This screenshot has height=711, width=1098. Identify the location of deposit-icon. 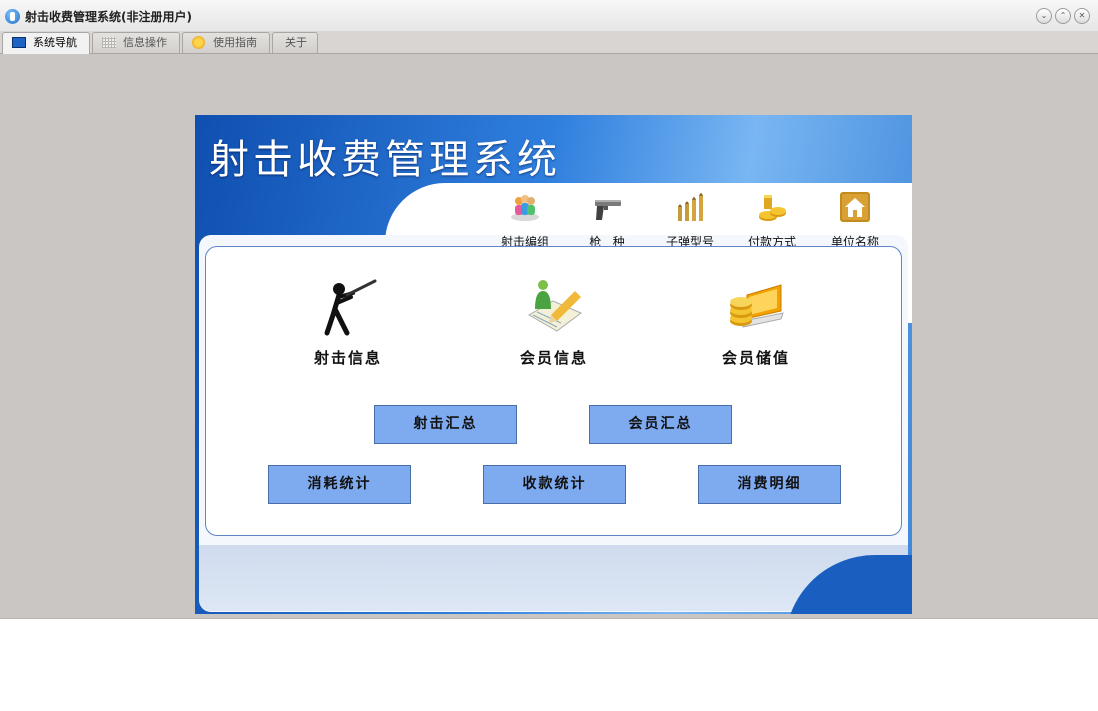
(757, 306).